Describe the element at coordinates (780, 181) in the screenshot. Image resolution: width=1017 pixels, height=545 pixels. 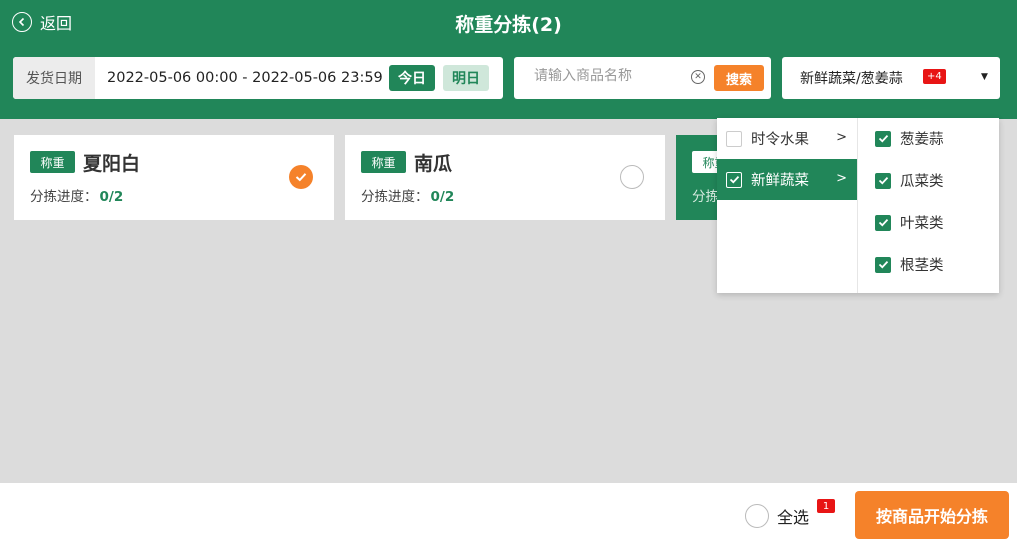
I see `category-label: 新鲜蔬菜` at that location.